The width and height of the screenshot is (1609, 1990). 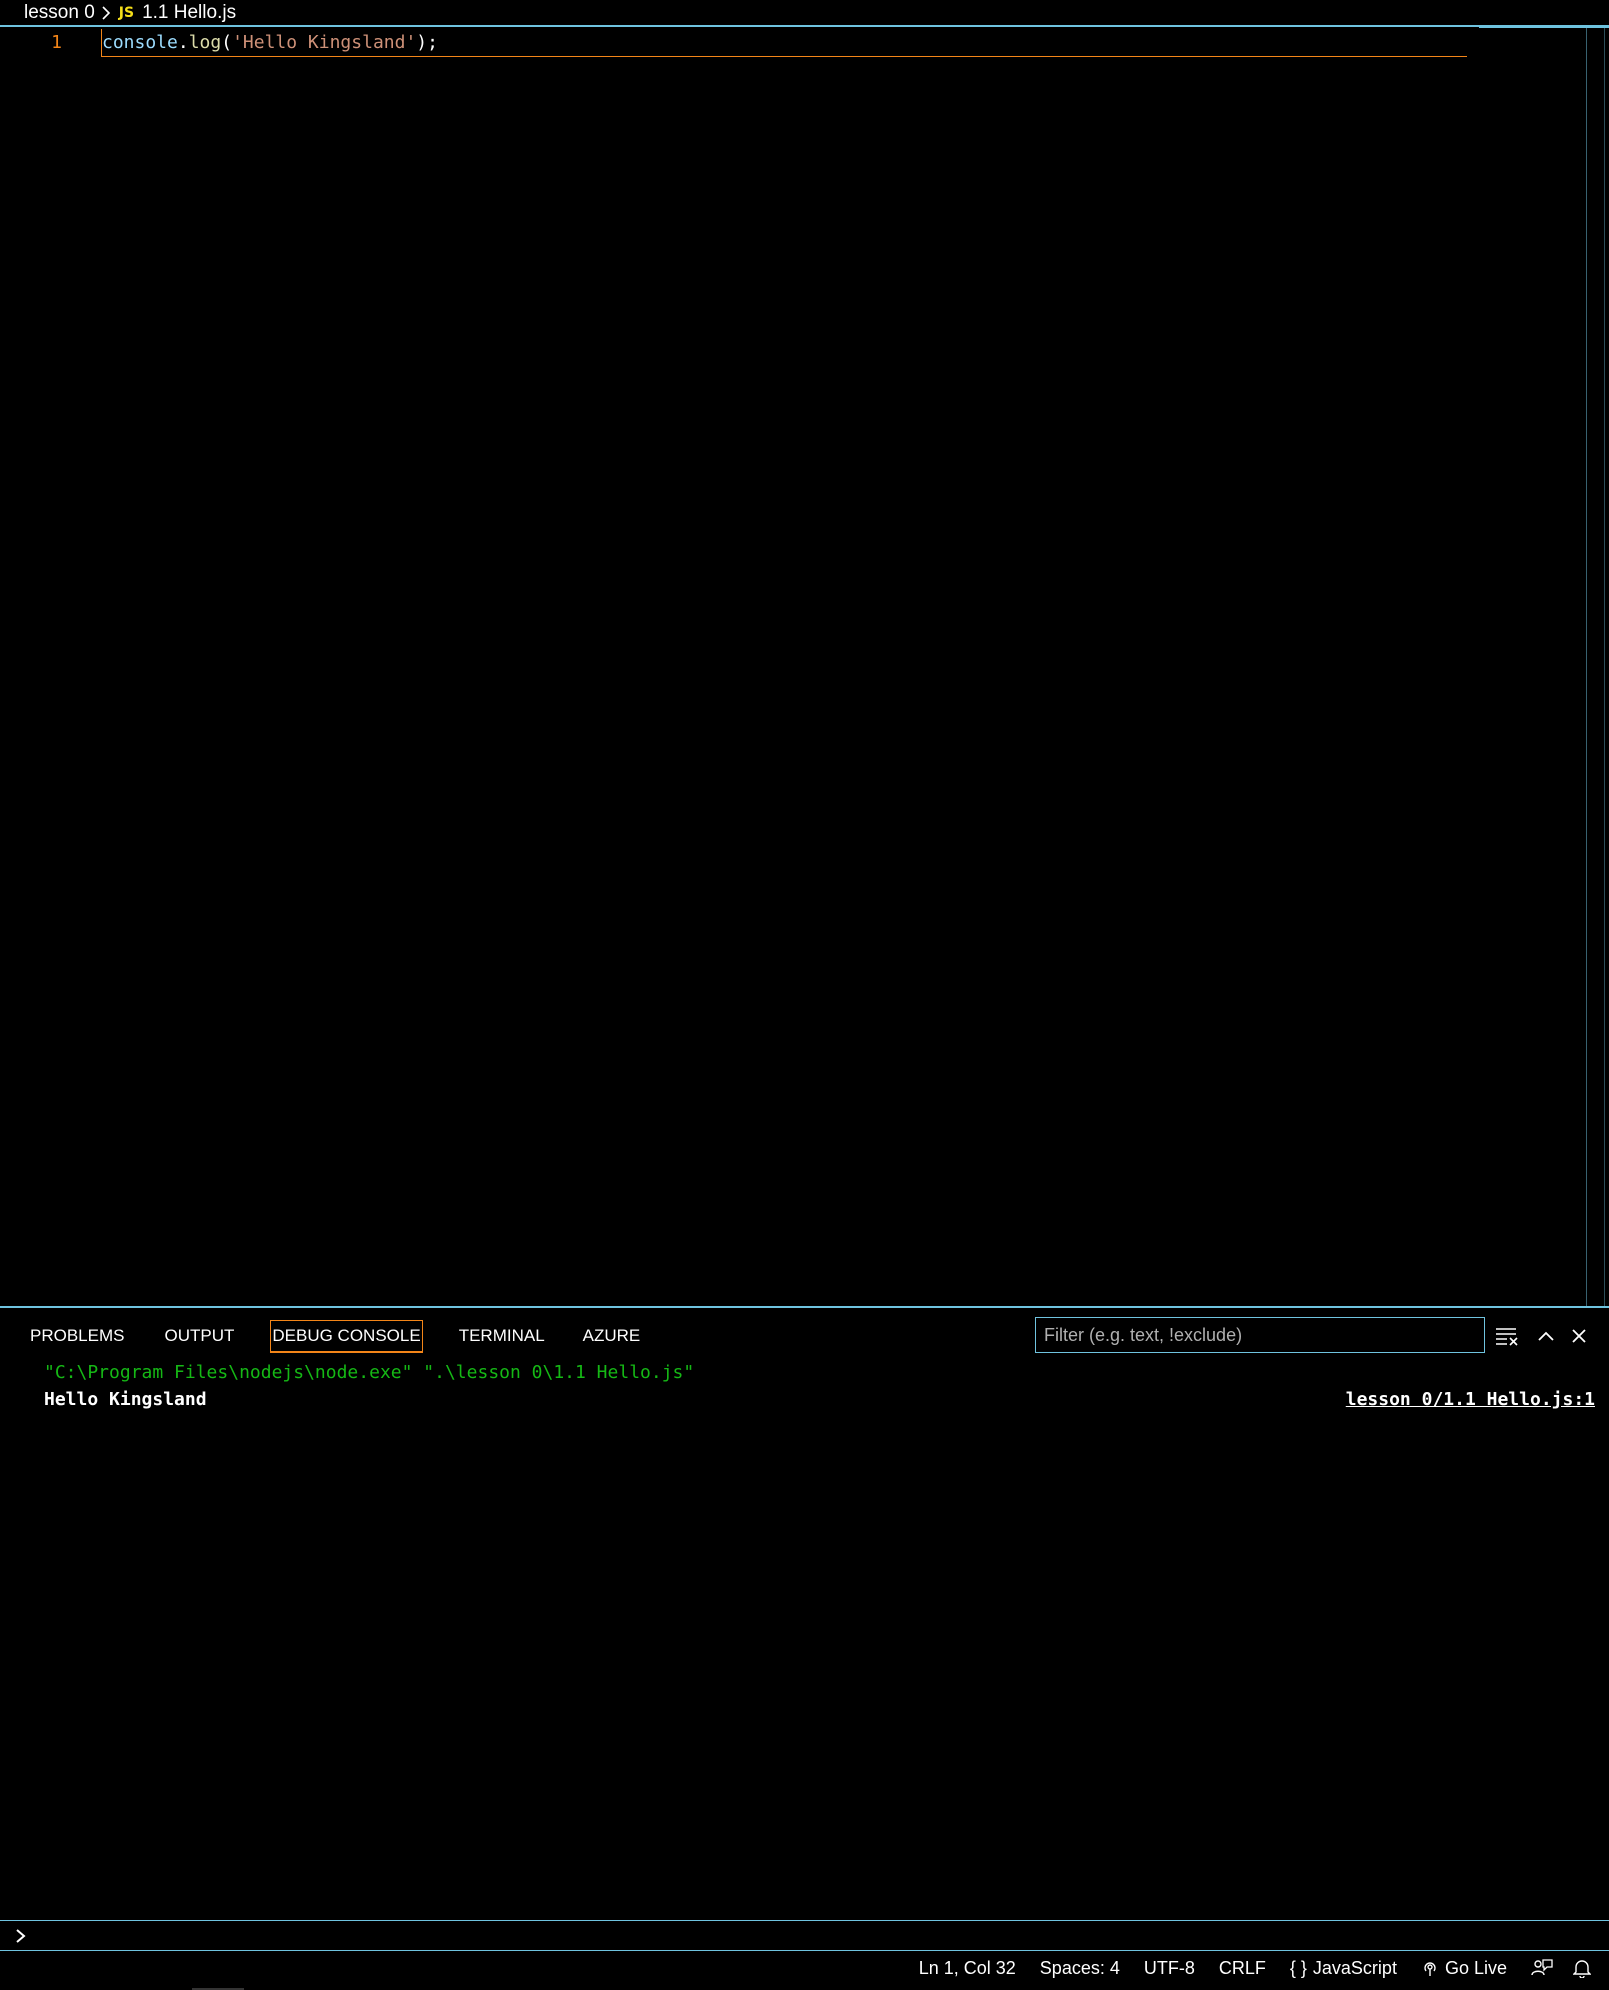 What do you see at coordinates (816, 1938) in the screenshot?
I see `repl-input` at bounding box center [816, 1938].